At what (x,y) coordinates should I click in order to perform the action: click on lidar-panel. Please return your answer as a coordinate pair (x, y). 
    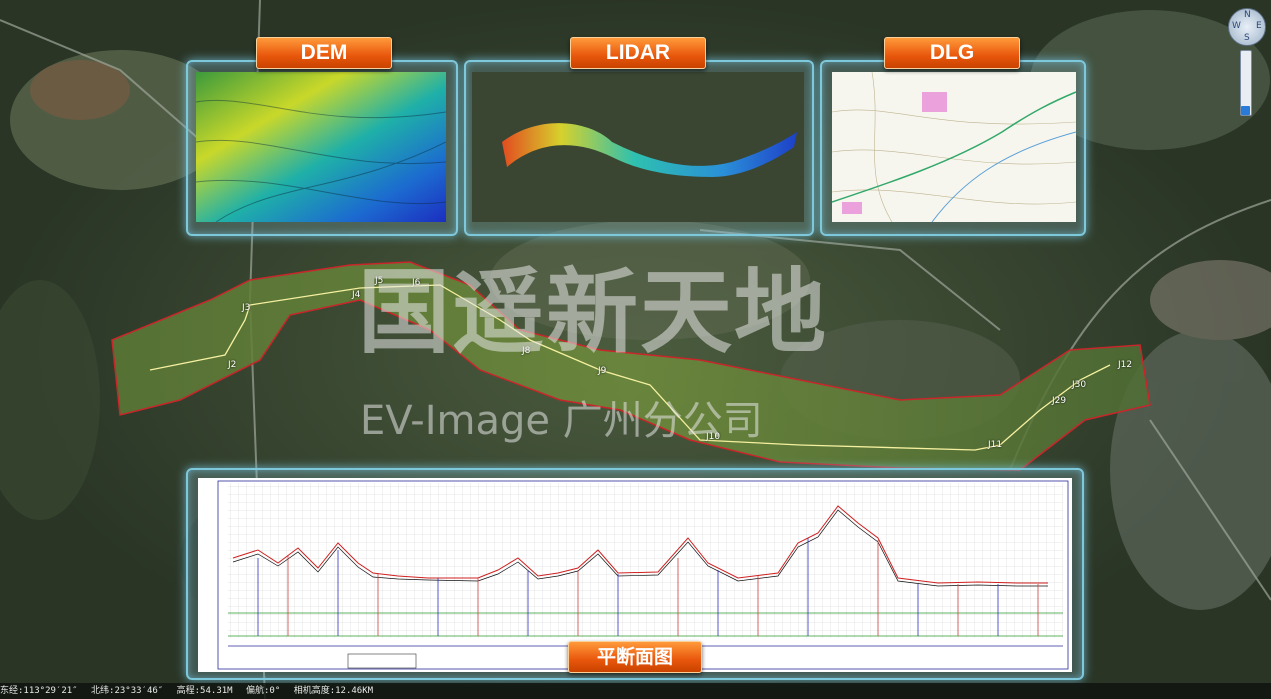
    Looking at the image, I should click on (639, 148).